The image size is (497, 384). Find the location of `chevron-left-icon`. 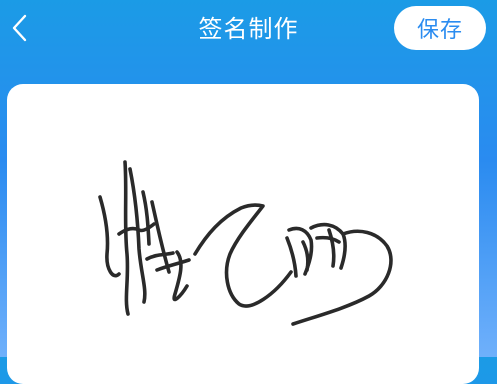

chevron-left-icon is located at coordinates (19, 28).